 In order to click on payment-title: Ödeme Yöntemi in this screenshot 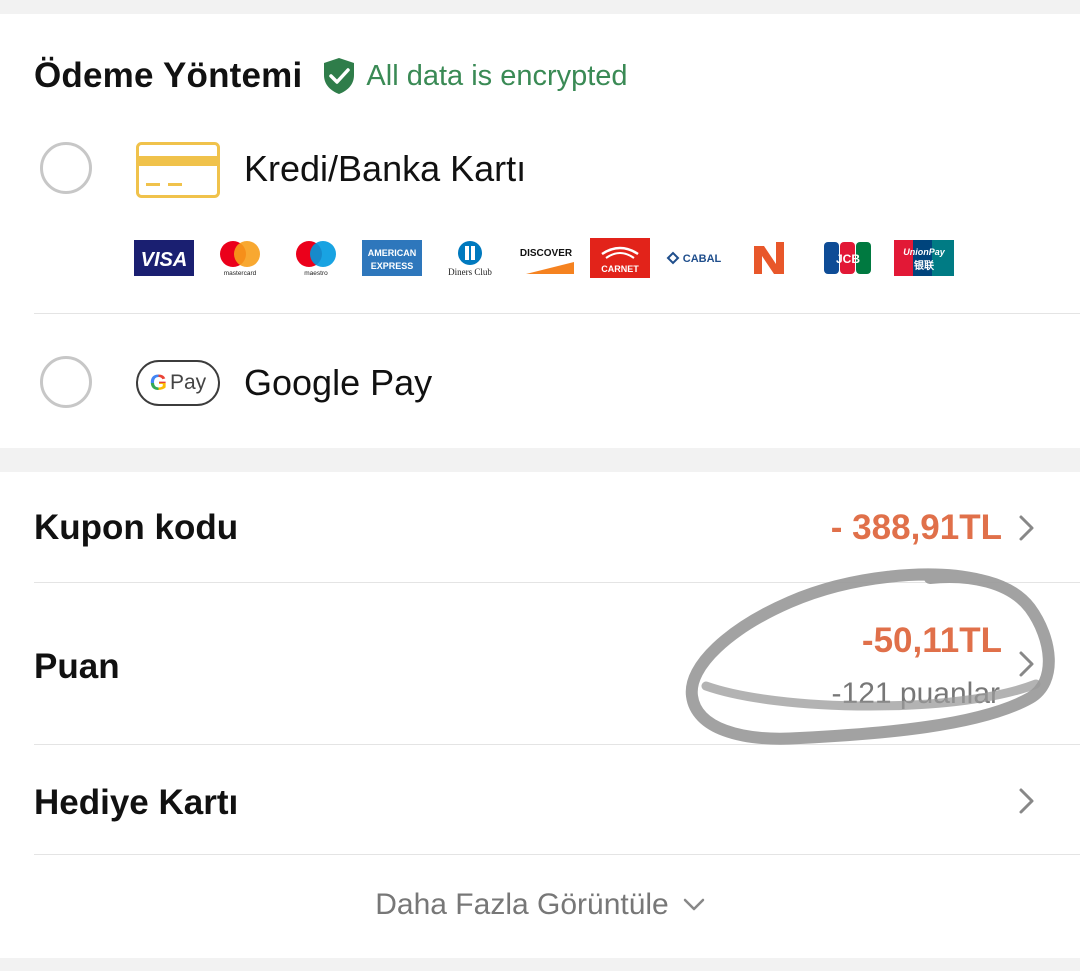, I will do `click(168, 75)`.